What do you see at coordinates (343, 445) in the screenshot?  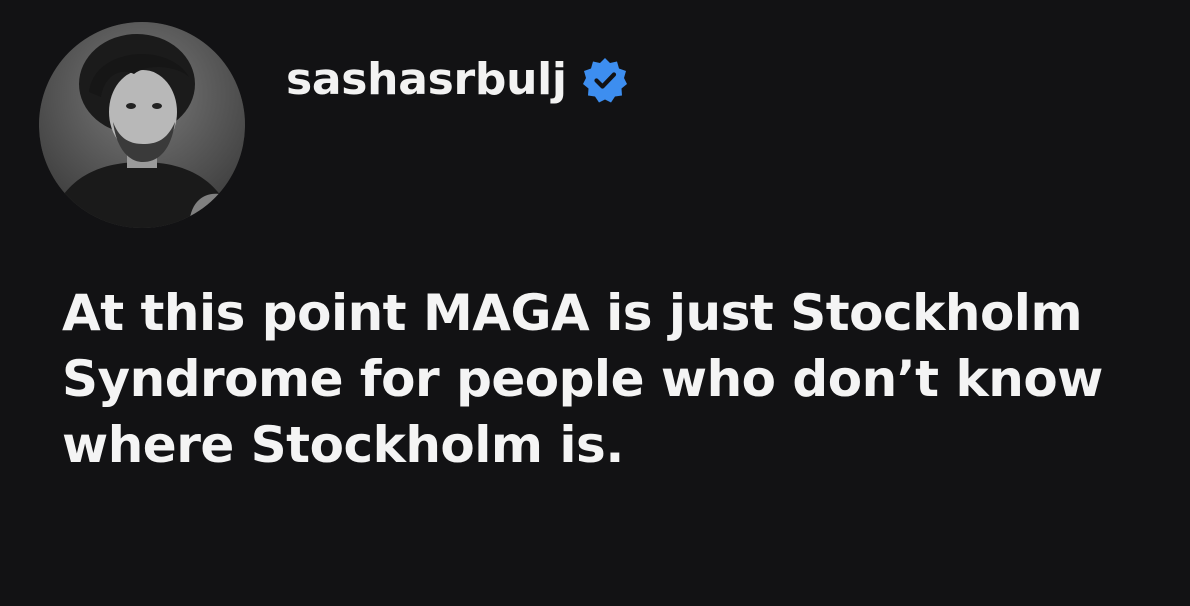 I see `post-text-line: where Stockholm is.` at bounding box center [343, 445].